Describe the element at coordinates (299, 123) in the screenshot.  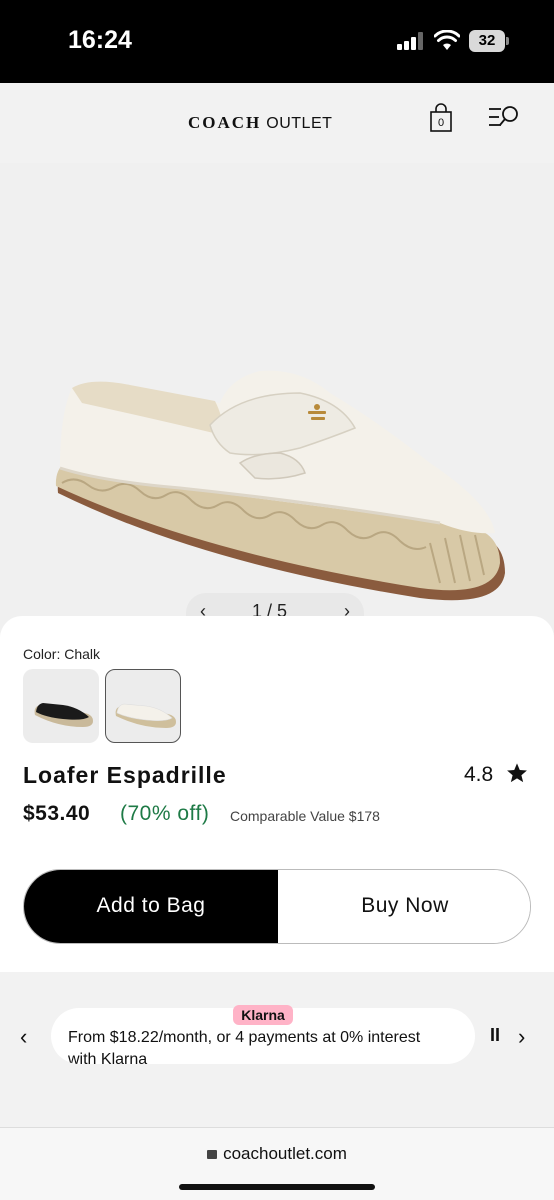
I see `brand-secondary: OUTLET` at that location.